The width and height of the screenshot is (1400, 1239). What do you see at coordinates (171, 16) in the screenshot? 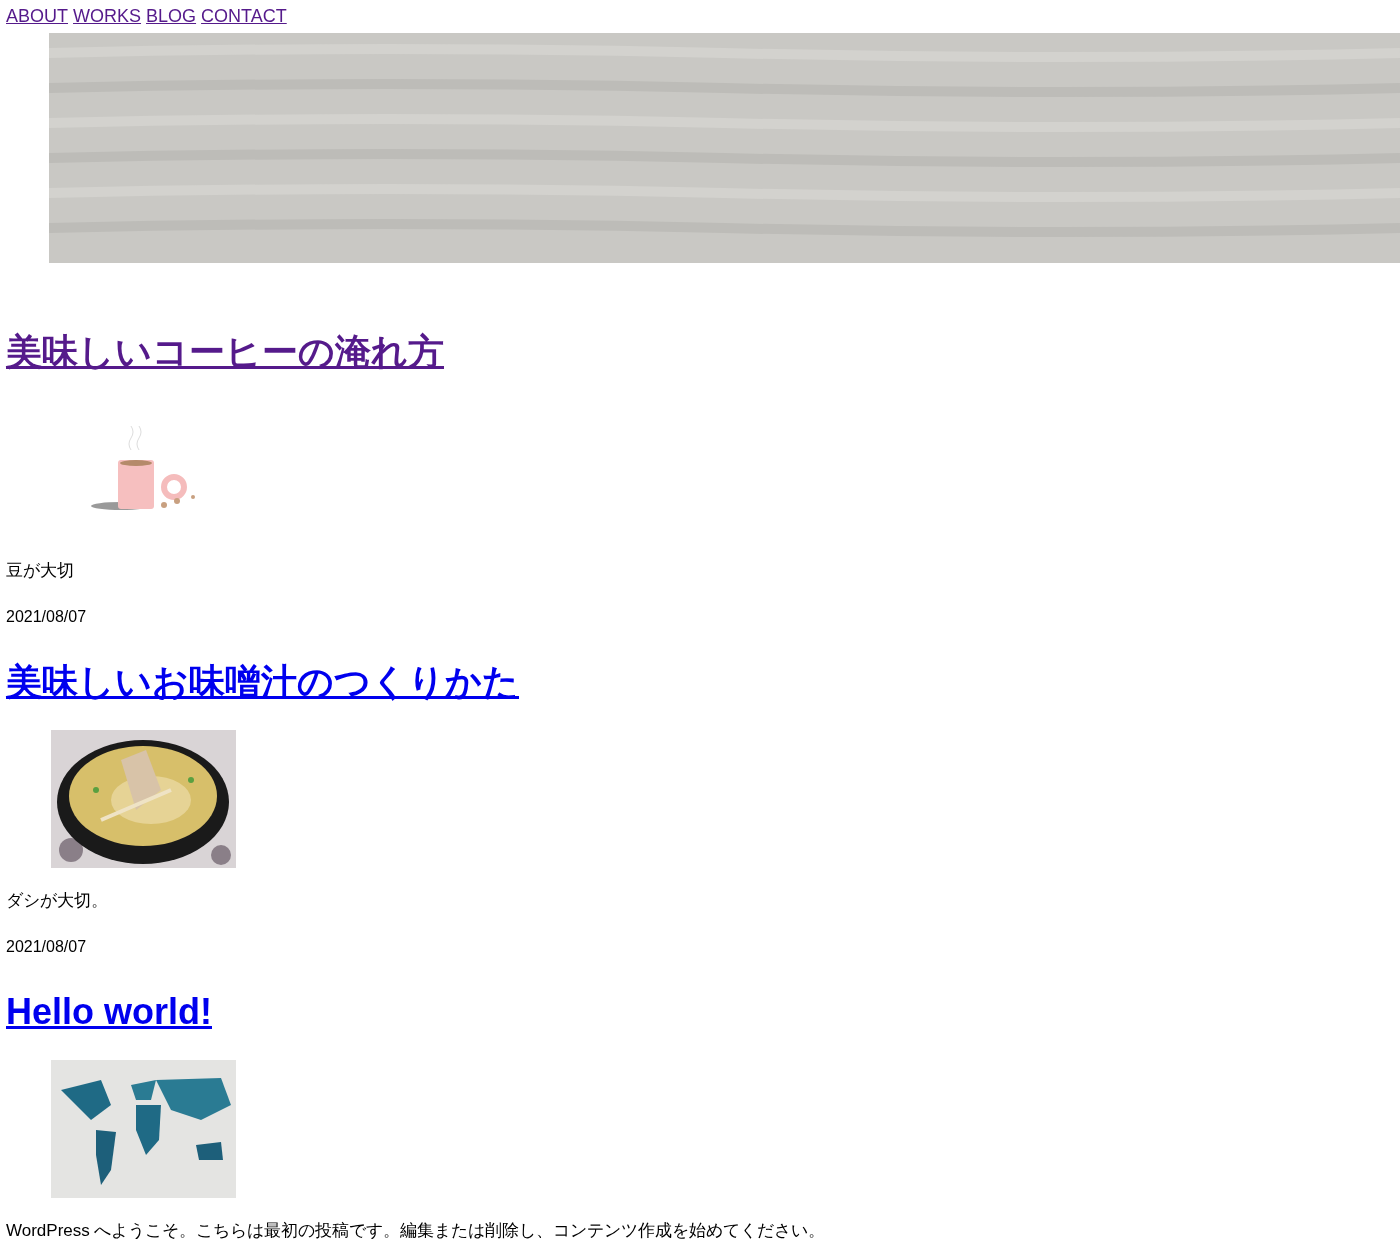
I see `nav-link: BLOG` at bounding box center [171, 16].